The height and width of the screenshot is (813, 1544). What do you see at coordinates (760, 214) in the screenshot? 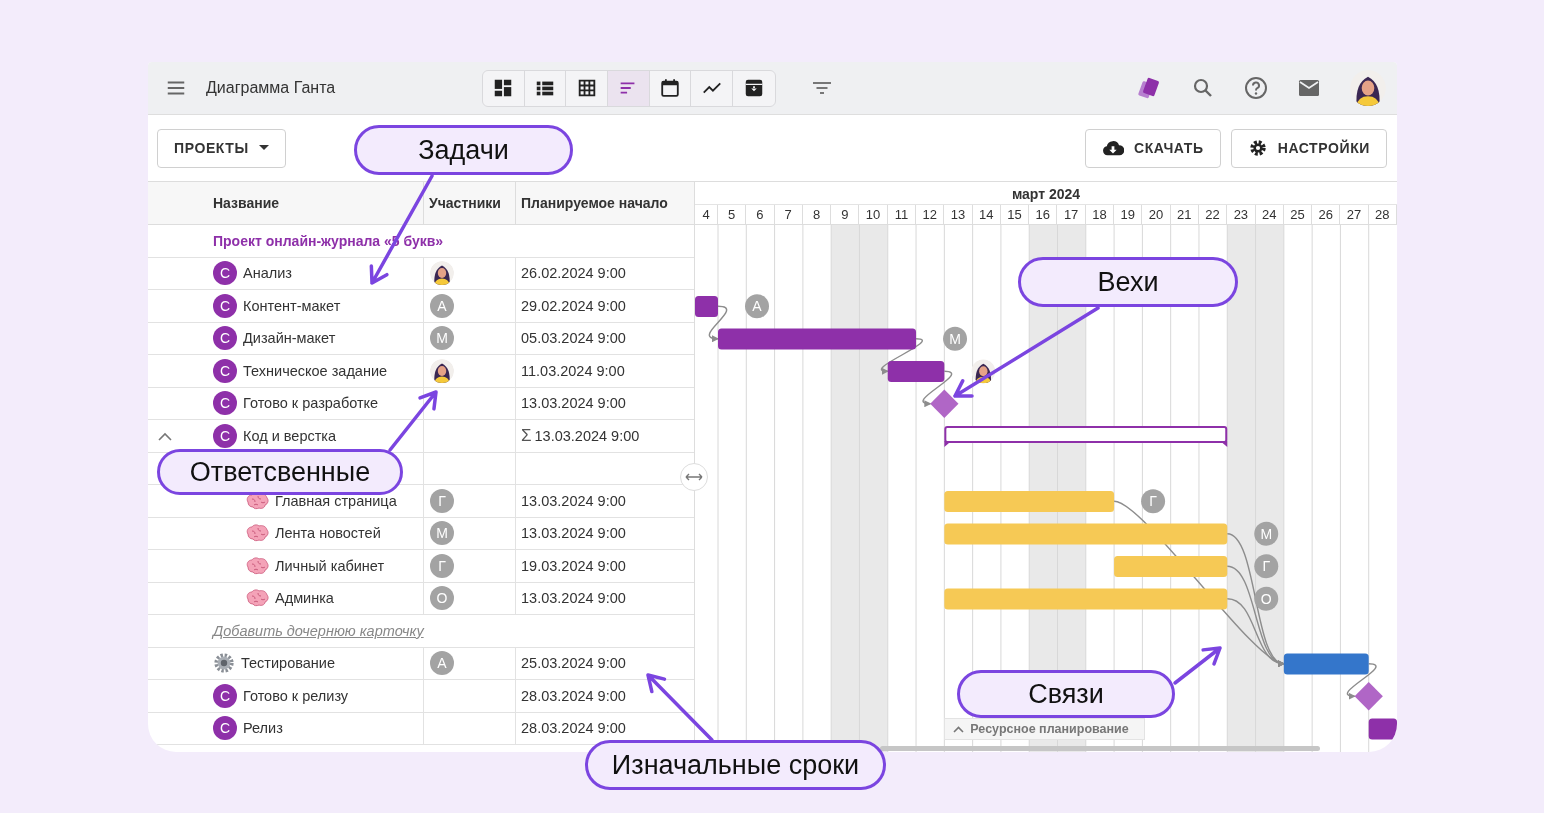
I see `day-label: 6` at bounding box center [760, 214].